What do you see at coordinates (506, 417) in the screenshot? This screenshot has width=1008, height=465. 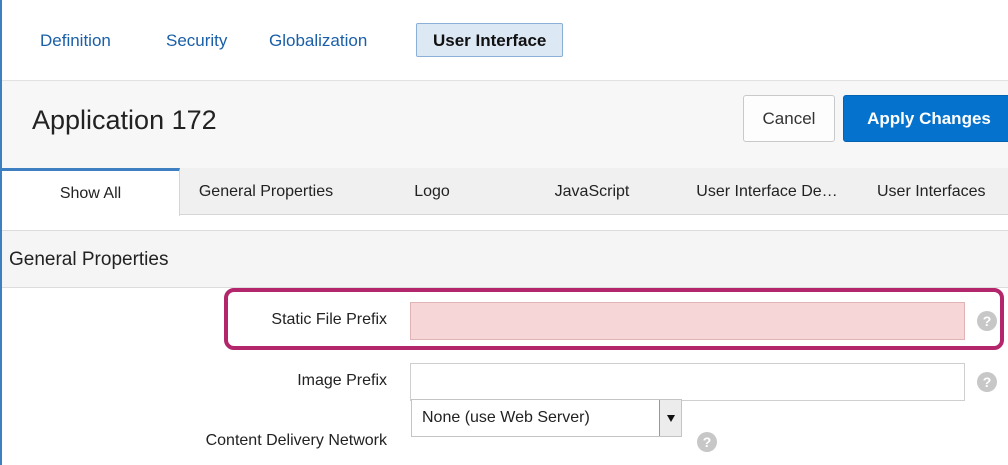 I see `select-value: None (use Web Server)` at bounding box center [506, 417].